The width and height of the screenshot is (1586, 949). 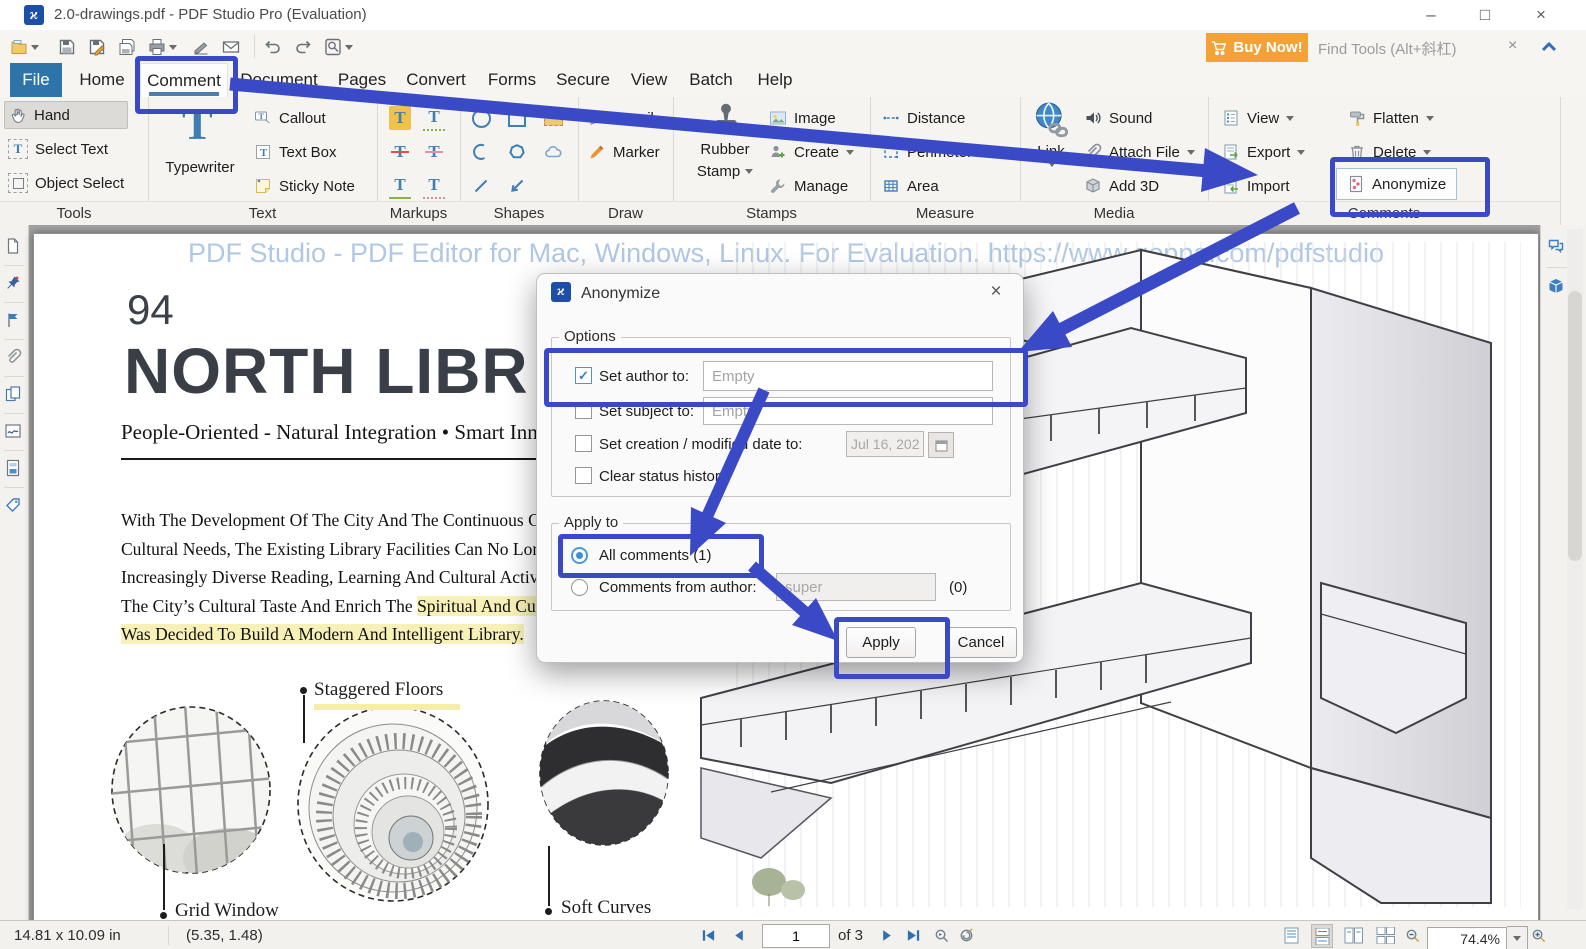 What do you see at coordinates (512, 80) in the screenshot?
I see `tab-forms: Forms` at bounding box center [512, 80].